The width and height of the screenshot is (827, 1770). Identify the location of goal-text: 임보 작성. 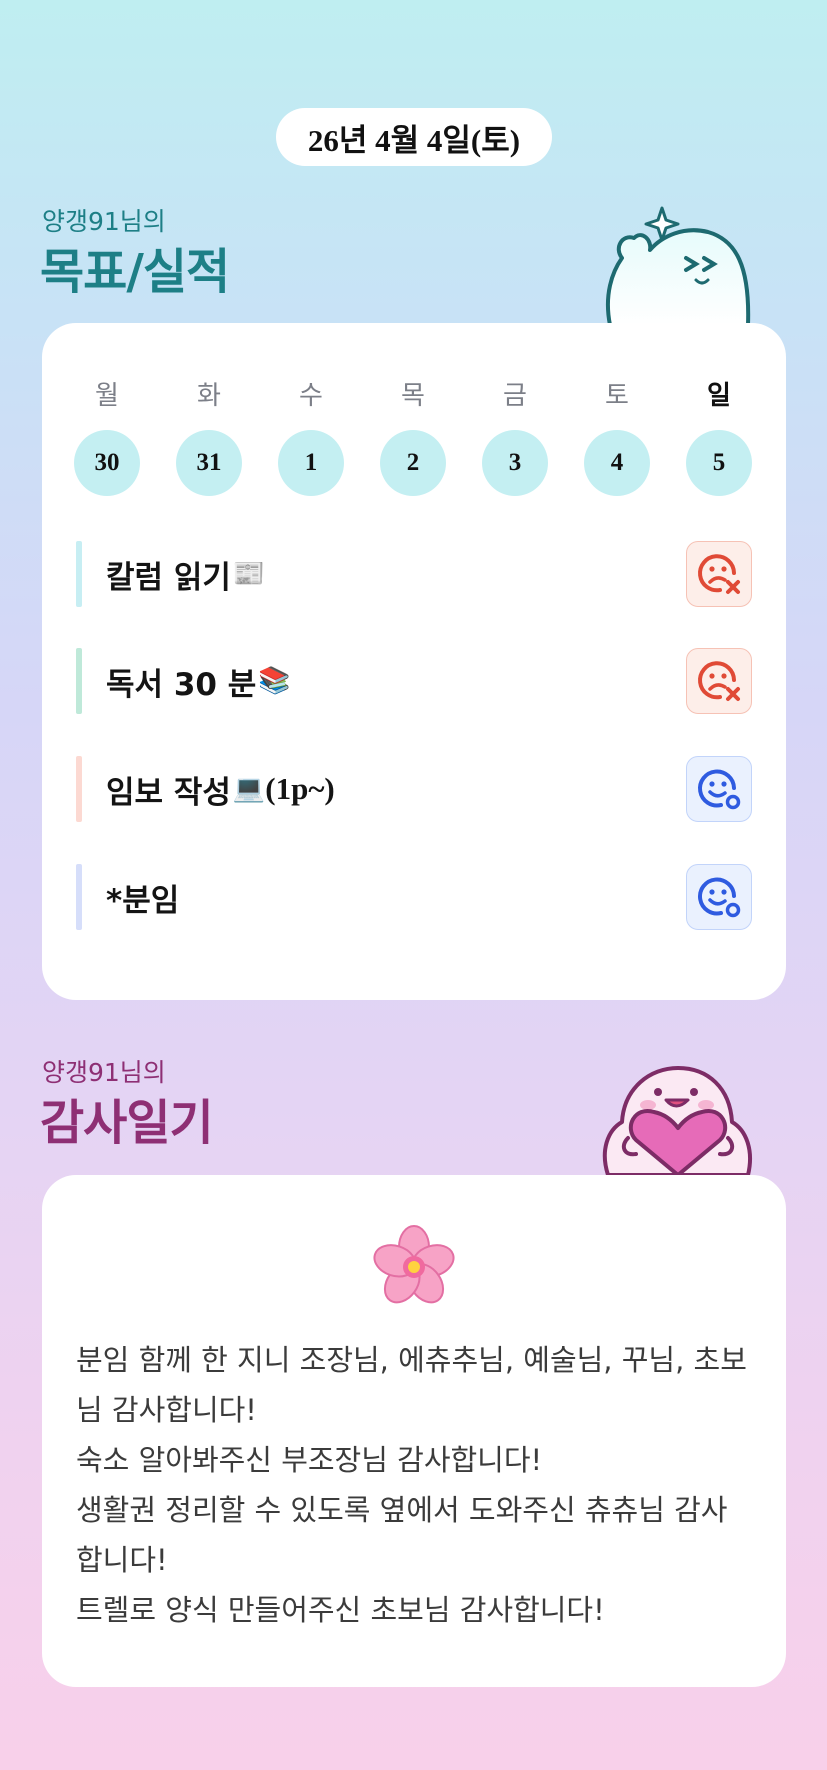
(168, 792).